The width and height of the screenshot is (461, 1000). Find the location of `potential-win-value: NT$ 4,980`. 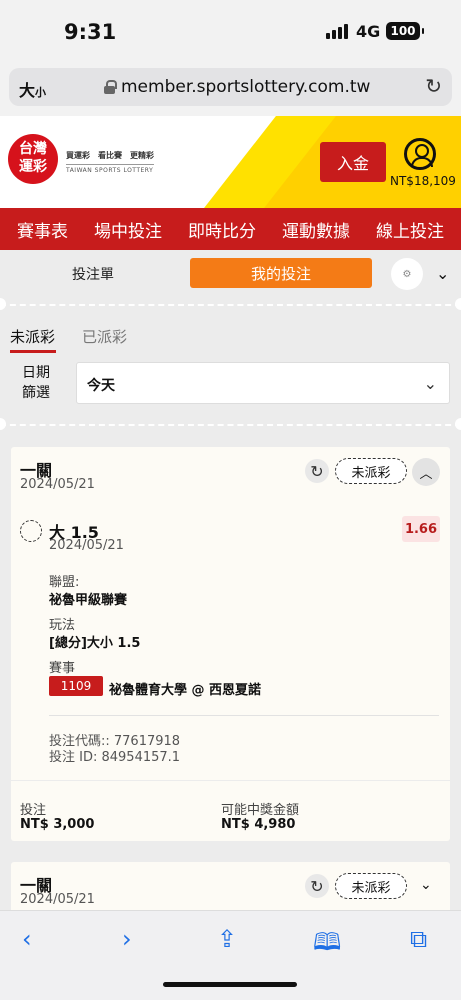

potential-win-value: NT$ 4,980 is located at coordinates (258, 824).